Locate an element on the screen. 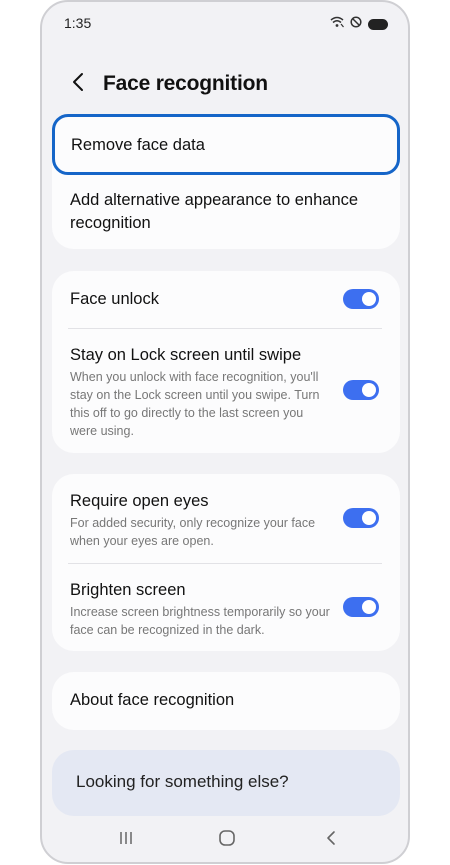 The height and width of the screenshot is (865, 450). header: Face recognition is located at coordinates (225, 84).